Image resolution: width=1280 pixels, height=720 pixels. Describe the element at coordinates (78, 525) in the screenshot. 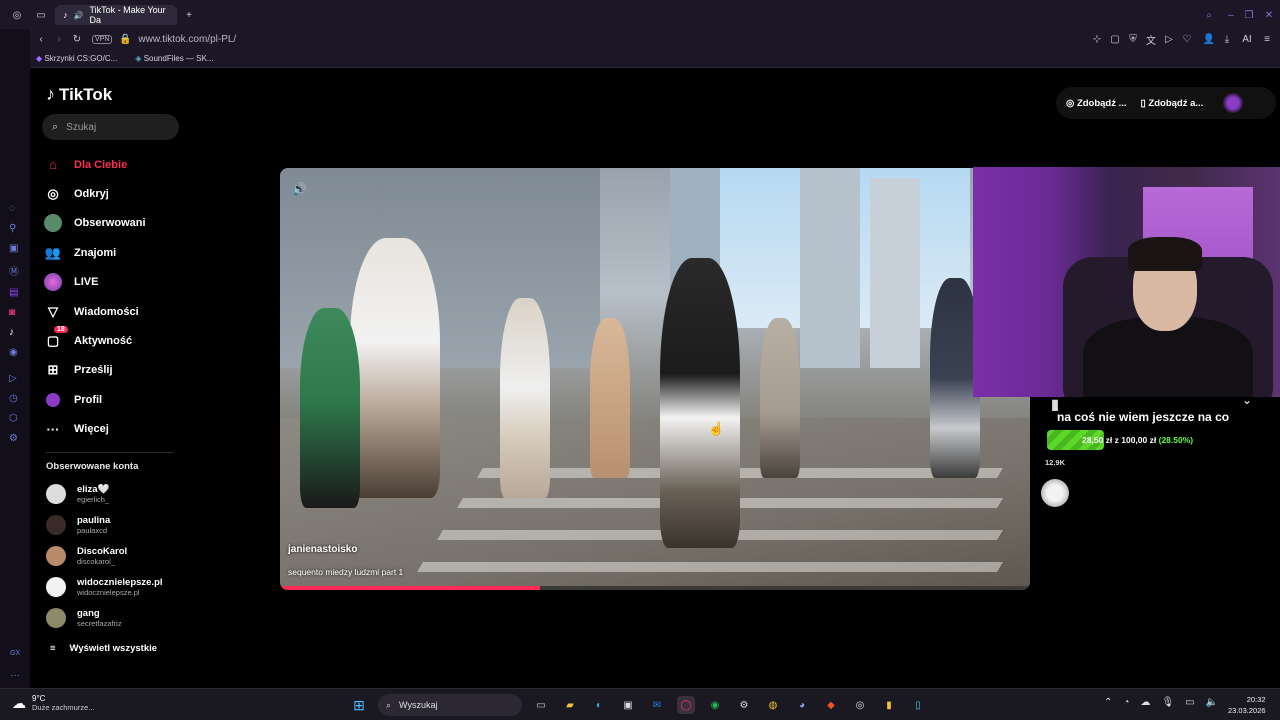

I see `followed-account: paulina paulaxcd` at that location.